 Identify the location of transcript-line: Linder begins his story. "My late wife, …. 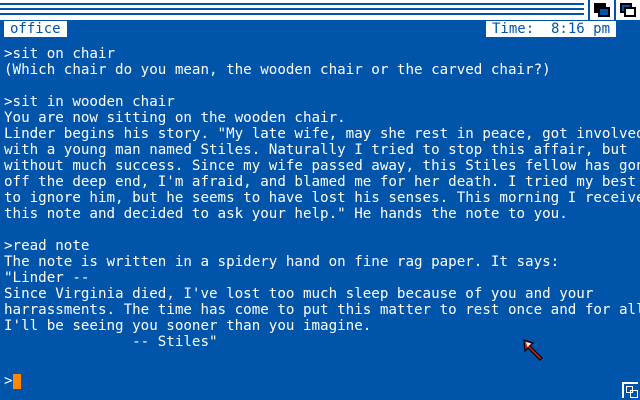
(322, 134).